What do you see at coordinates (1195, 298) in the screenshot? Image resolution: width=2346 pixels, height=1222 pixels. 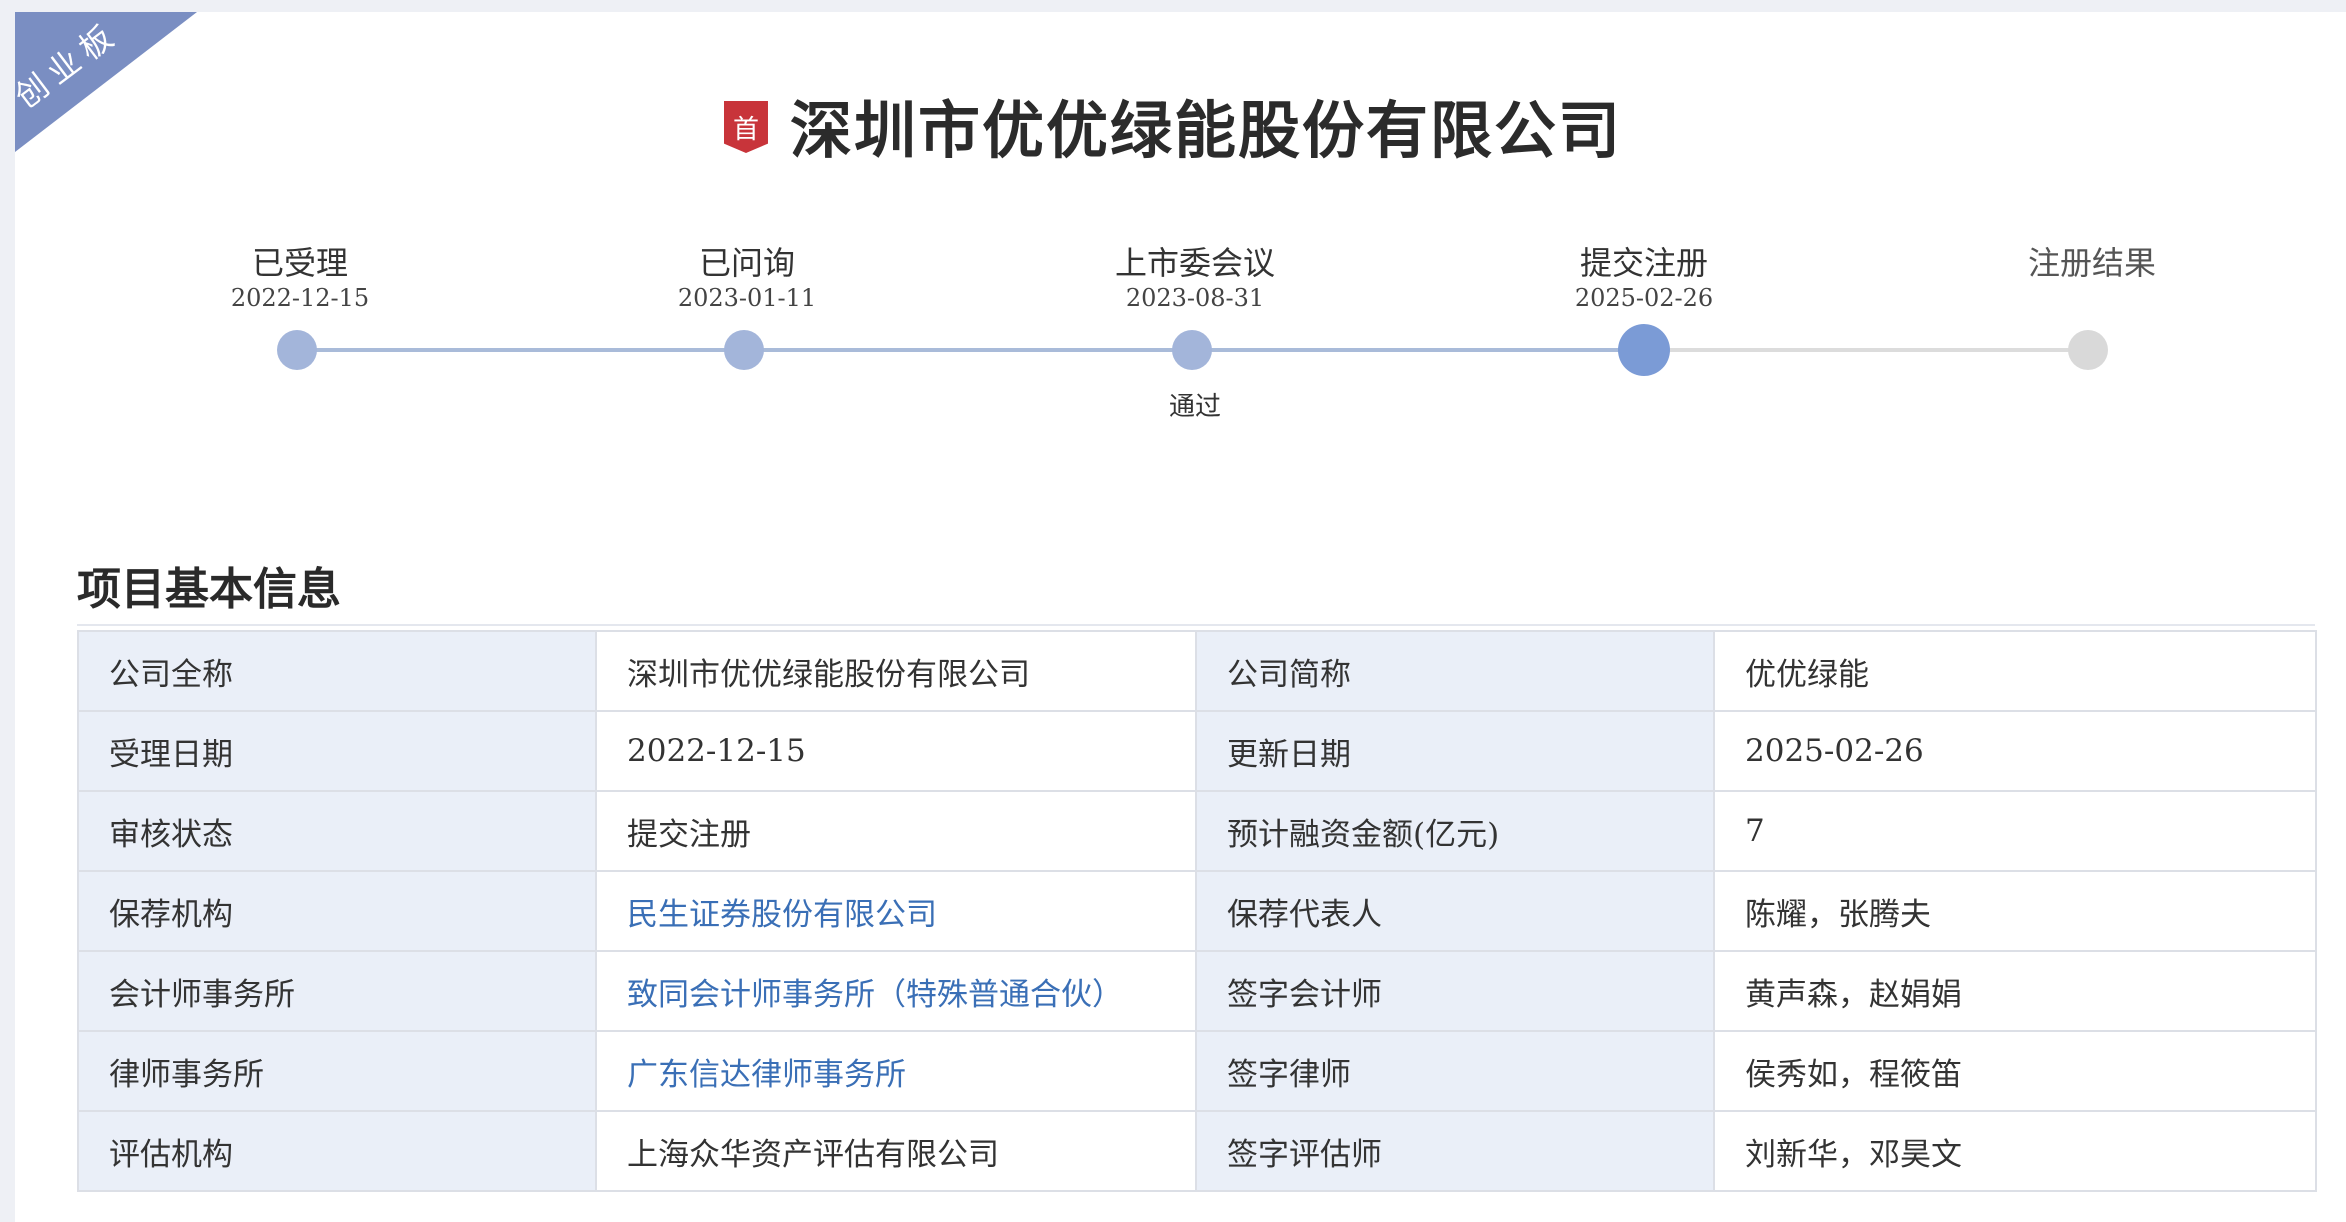 I see `step-date-committee: 2023-08-31` at bounding box center [1195, 298].